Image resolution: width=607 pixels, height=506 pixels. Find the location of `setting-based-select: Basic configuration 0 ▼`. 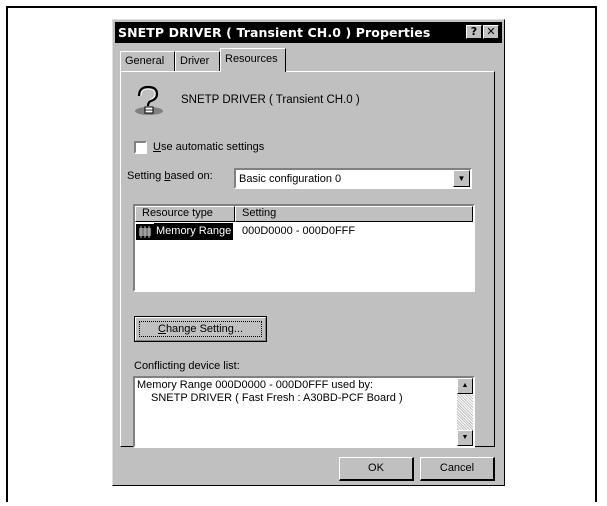

setting-based-select: Basic configuration 0 ▼ is located at coordinates (353, 178).